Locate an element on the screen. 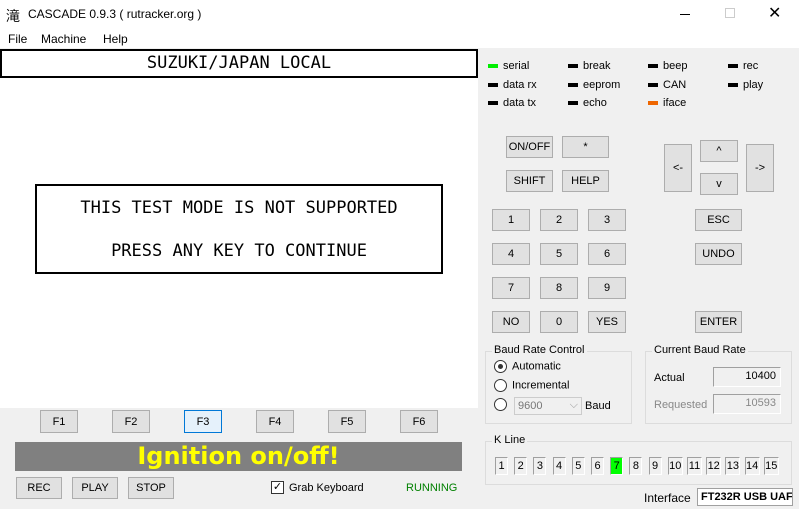 The image size is (799, 509). menu-machine: Machine is located at coordinates (63, 39).